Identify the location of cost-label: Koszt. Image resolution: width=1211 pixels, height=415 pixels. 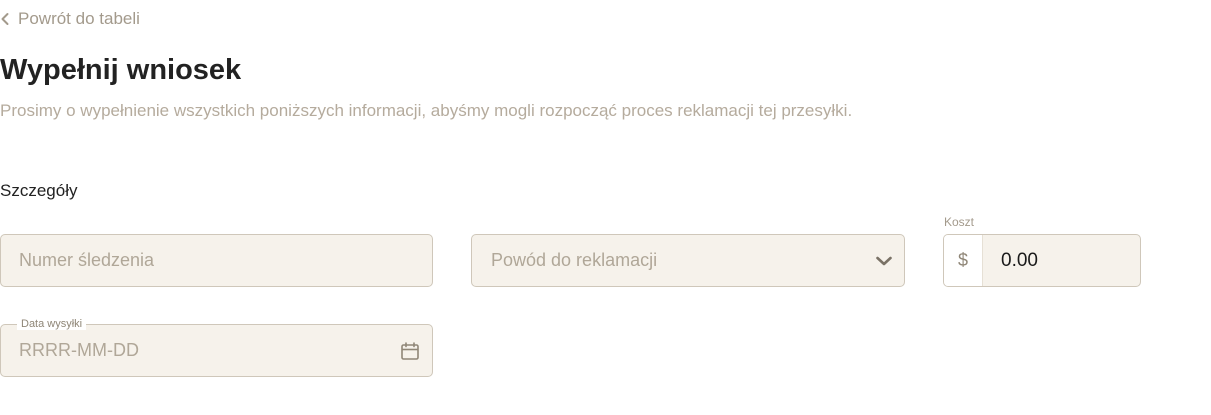
(959, 222).